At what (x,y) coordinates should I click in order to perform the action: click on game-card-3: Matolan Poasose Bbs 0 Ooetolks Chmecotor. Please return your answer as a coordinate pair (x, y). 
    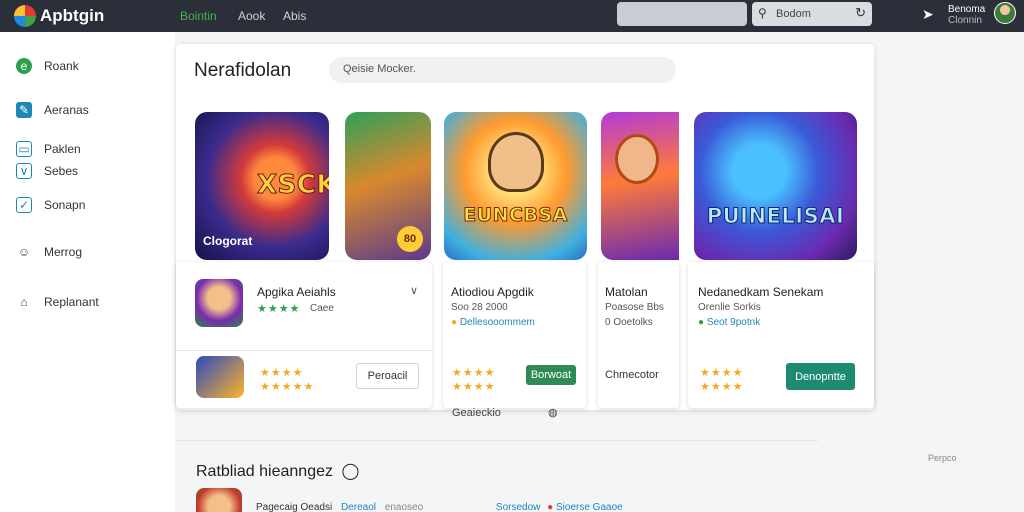
    Looking at the image, I should click on (638, 335).